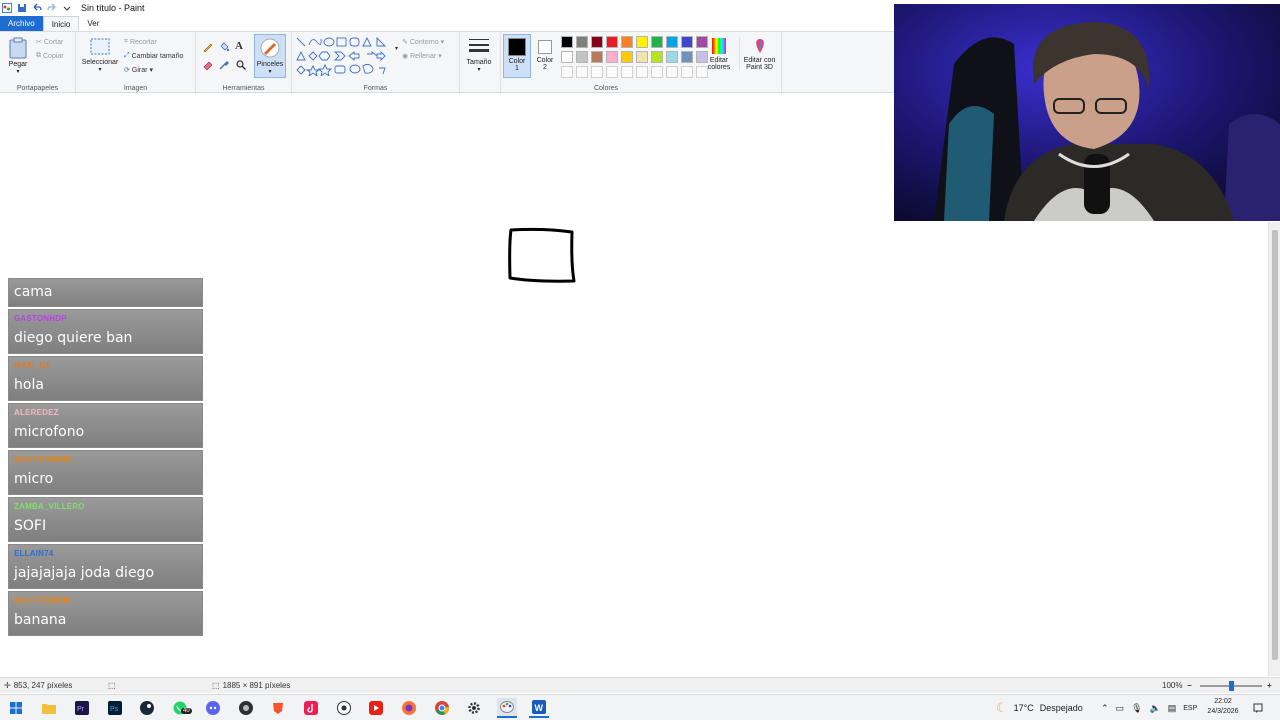 The width and height of the screenshot is (1280, 720). Describe the element at coordinates (38, 63) in the screenshot. I see `clipboard-group: Pegar ▾ ✂ Cortar ⧉ Copiar Portapapeles` at that location.